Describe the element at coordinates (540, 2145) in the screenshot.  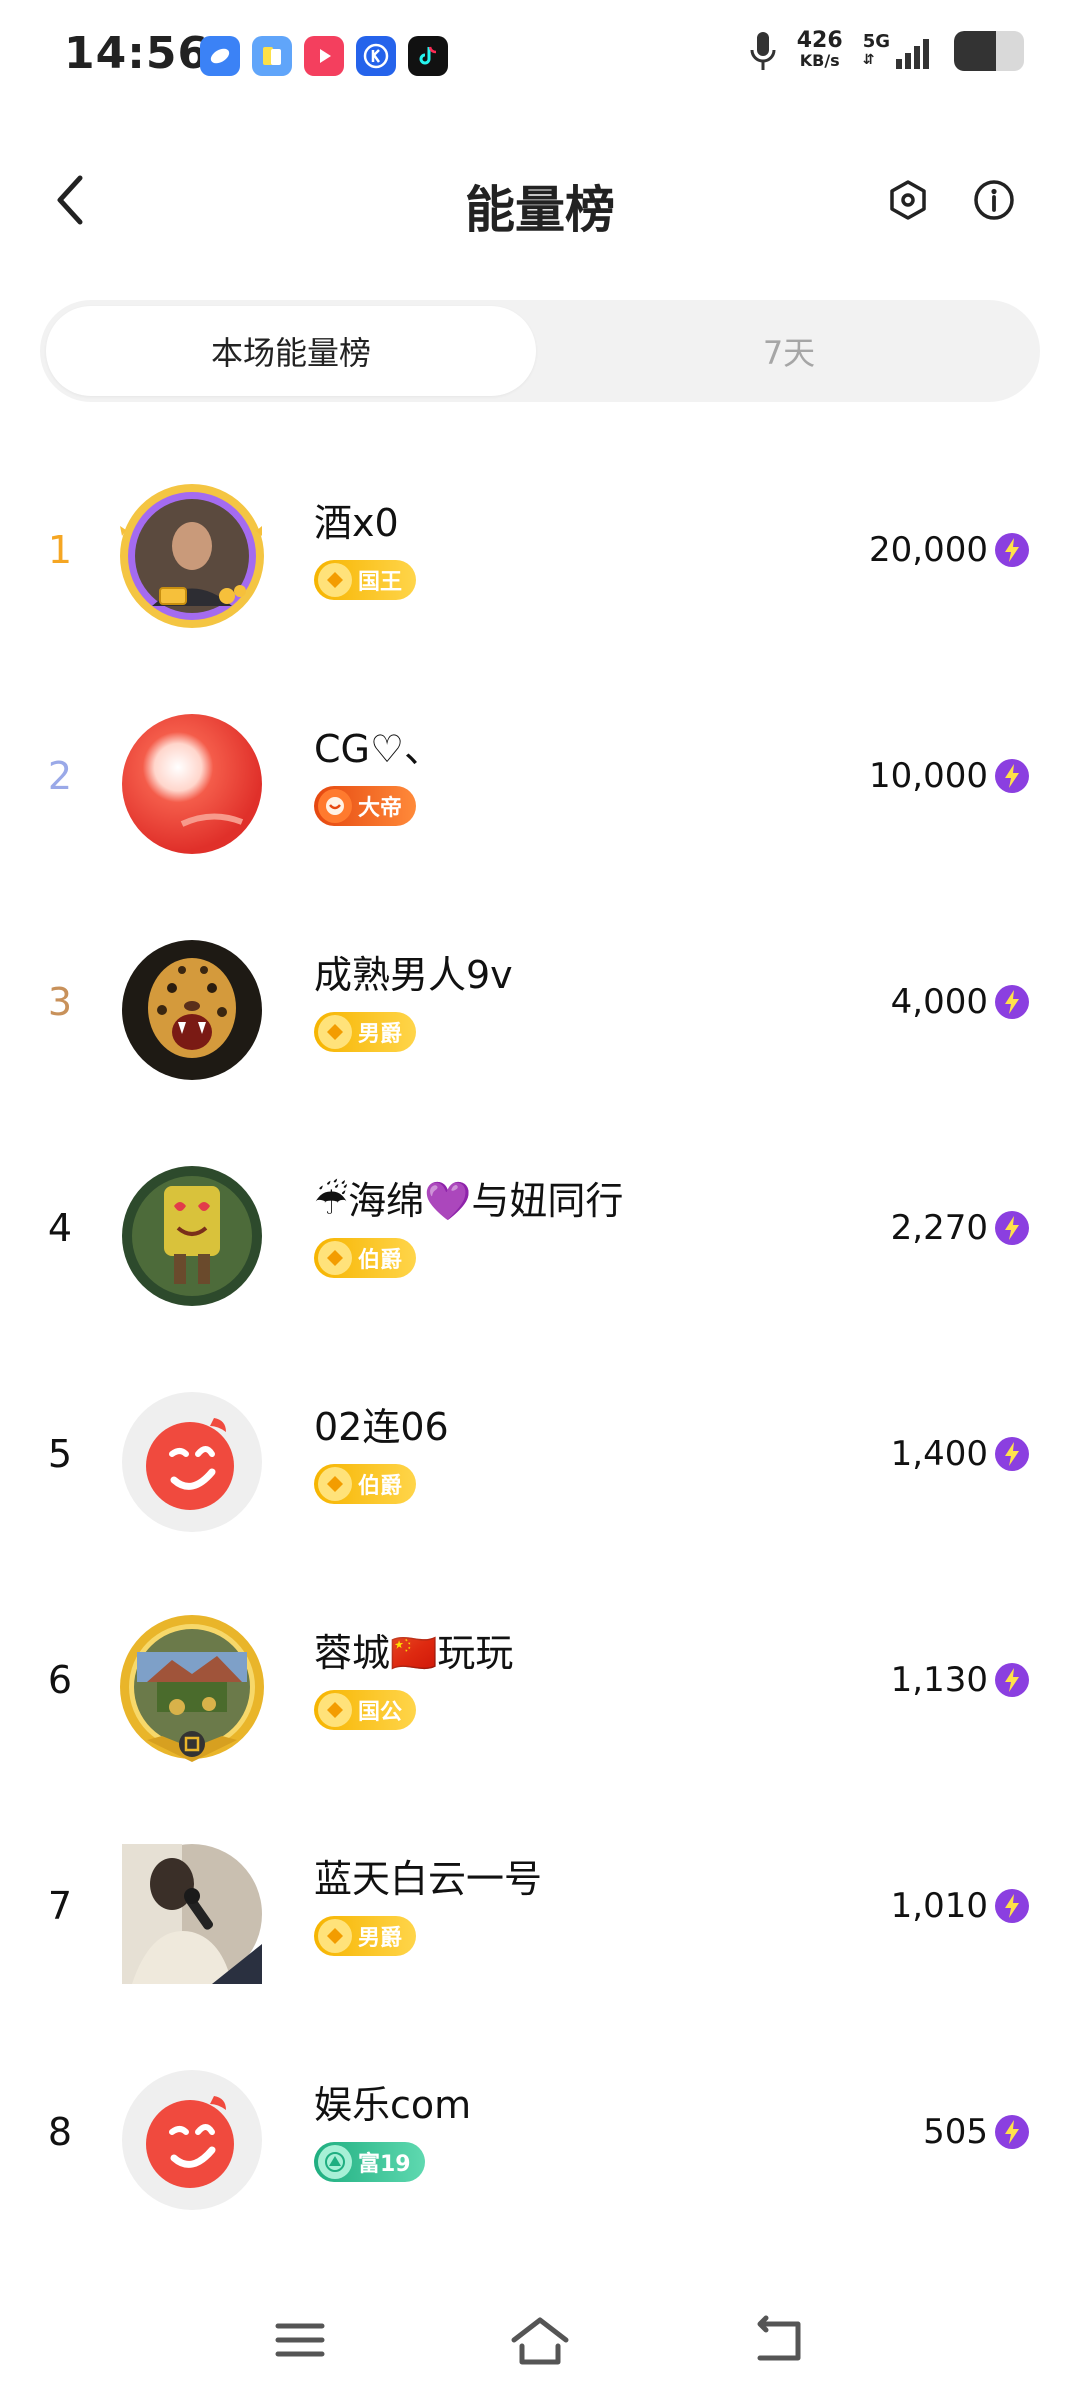
I see `list-item: 8 娱乐com 富19 505` at that location.